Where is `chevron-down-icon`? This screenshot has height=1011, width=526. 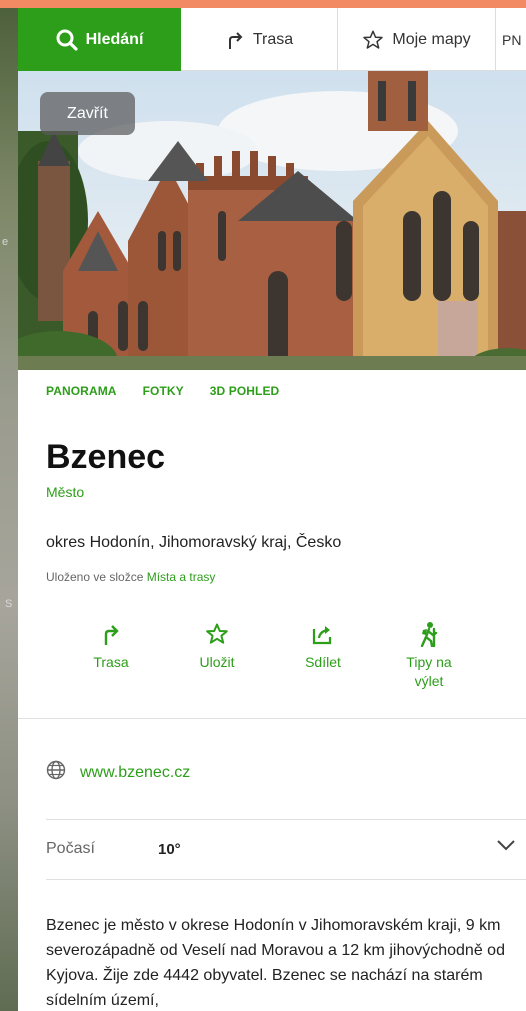 chevron-down-icon is located at coordinates (506, 847).